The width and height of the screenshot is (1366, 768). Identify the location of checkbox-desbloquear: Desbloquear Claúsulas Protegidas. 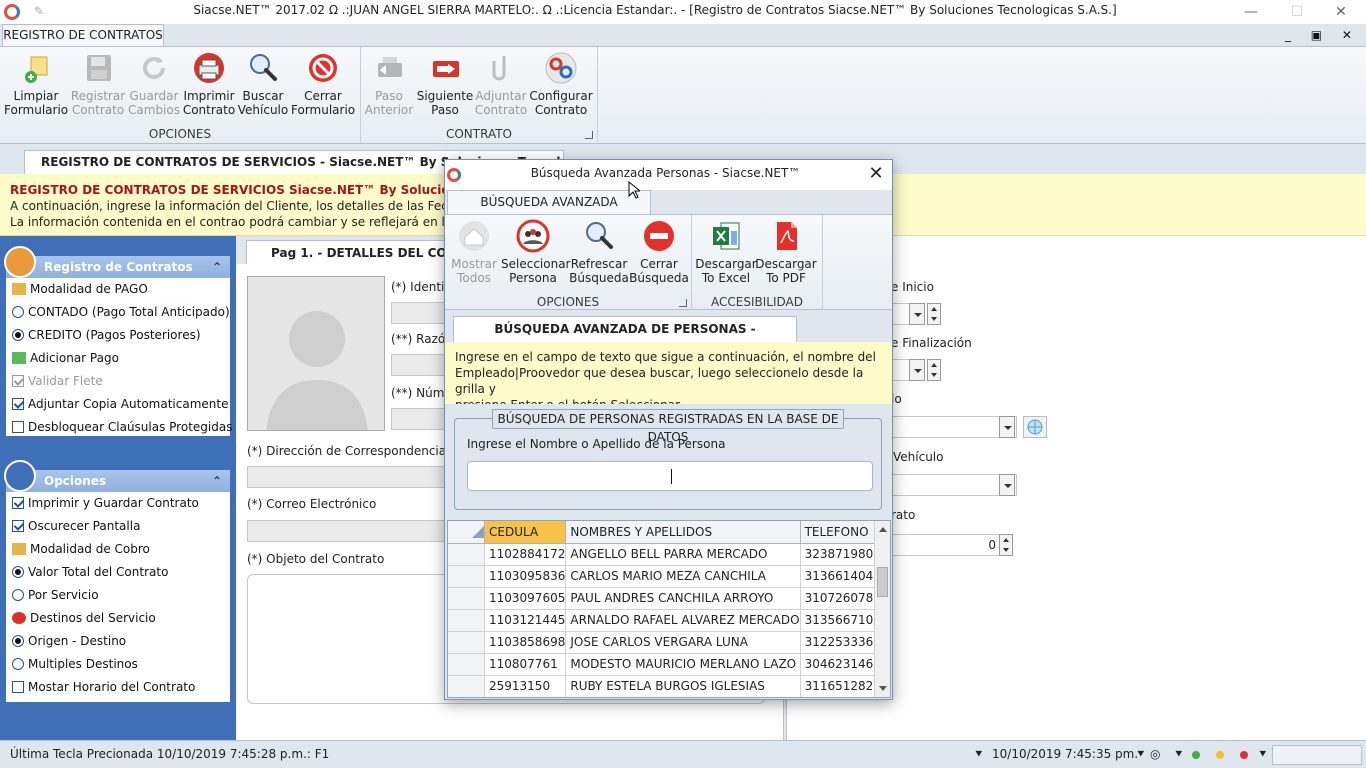
(119, 427).